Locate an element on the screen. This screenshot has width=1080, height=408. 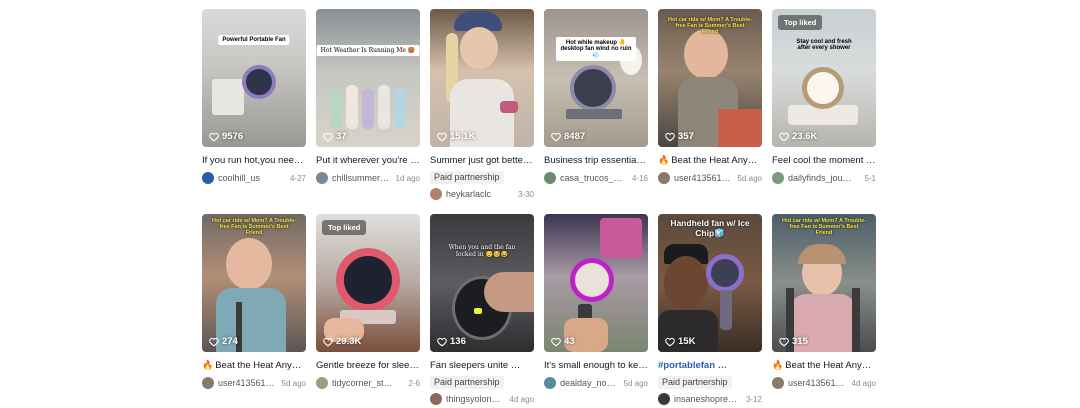
username: coolhill_us is located at coordinates (250, 178).